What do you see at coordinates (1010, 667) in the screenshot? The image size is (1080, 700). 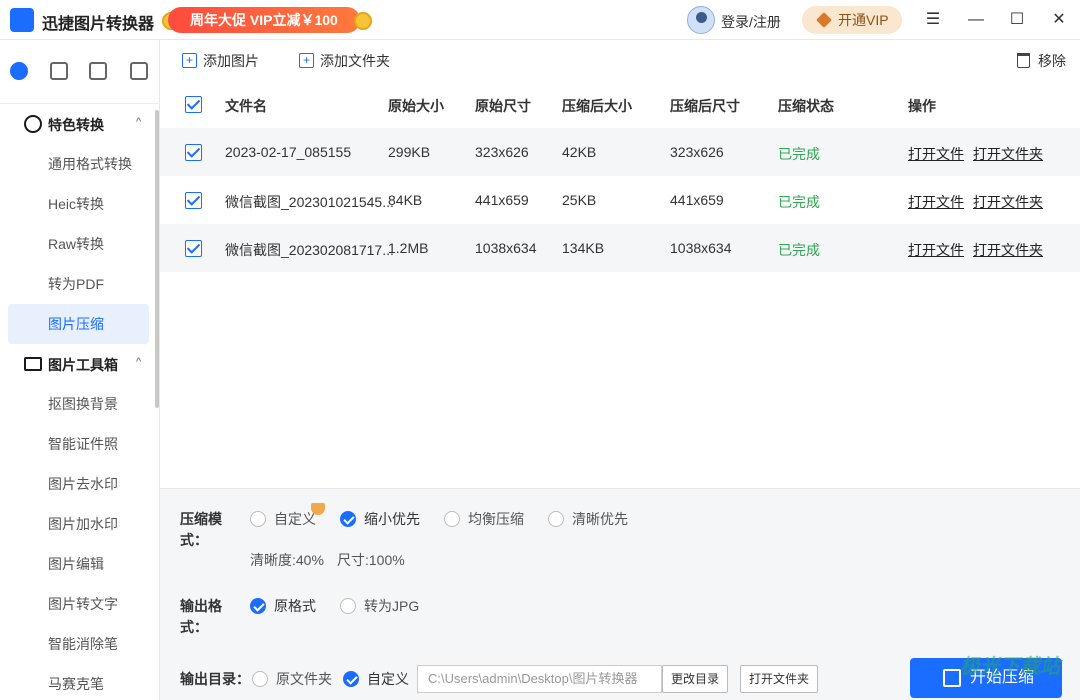 I see `watermark-text: 极光下载站` at bounding box center [1010, 667].